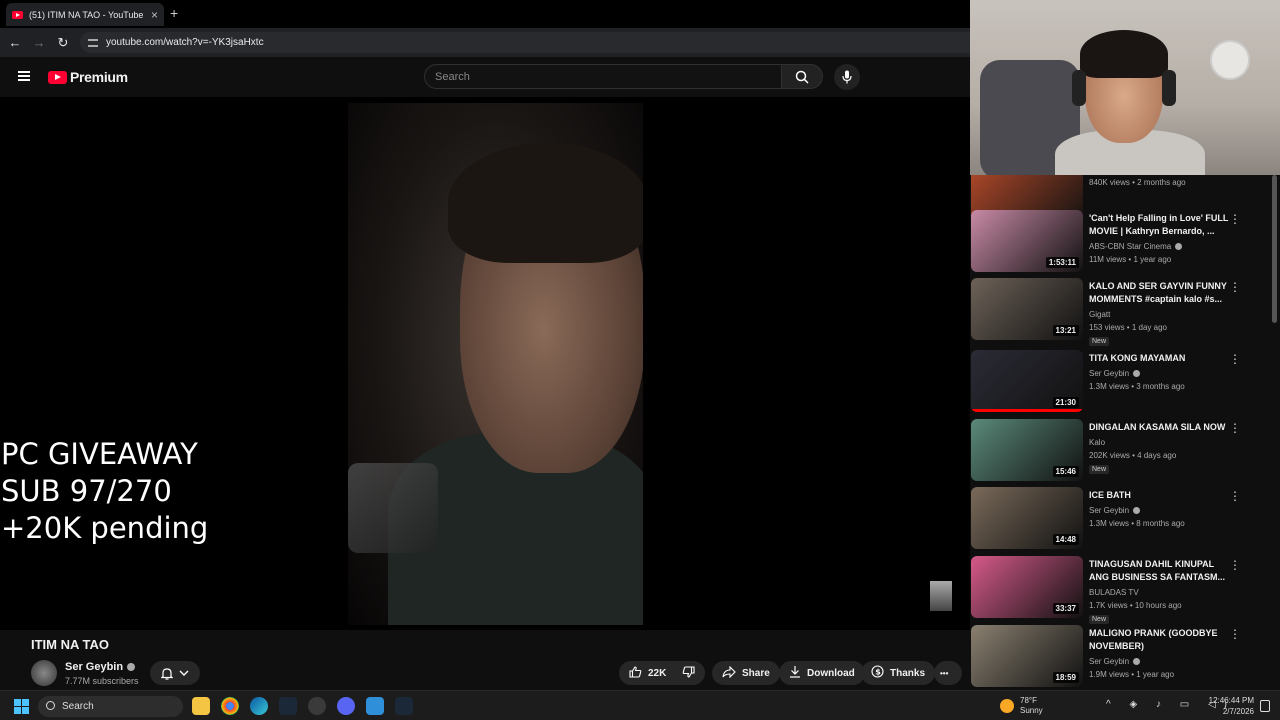  I want to click on address-bar: youtube.com/watch?v=-YK3jsaHxtc, so click(525, 42).